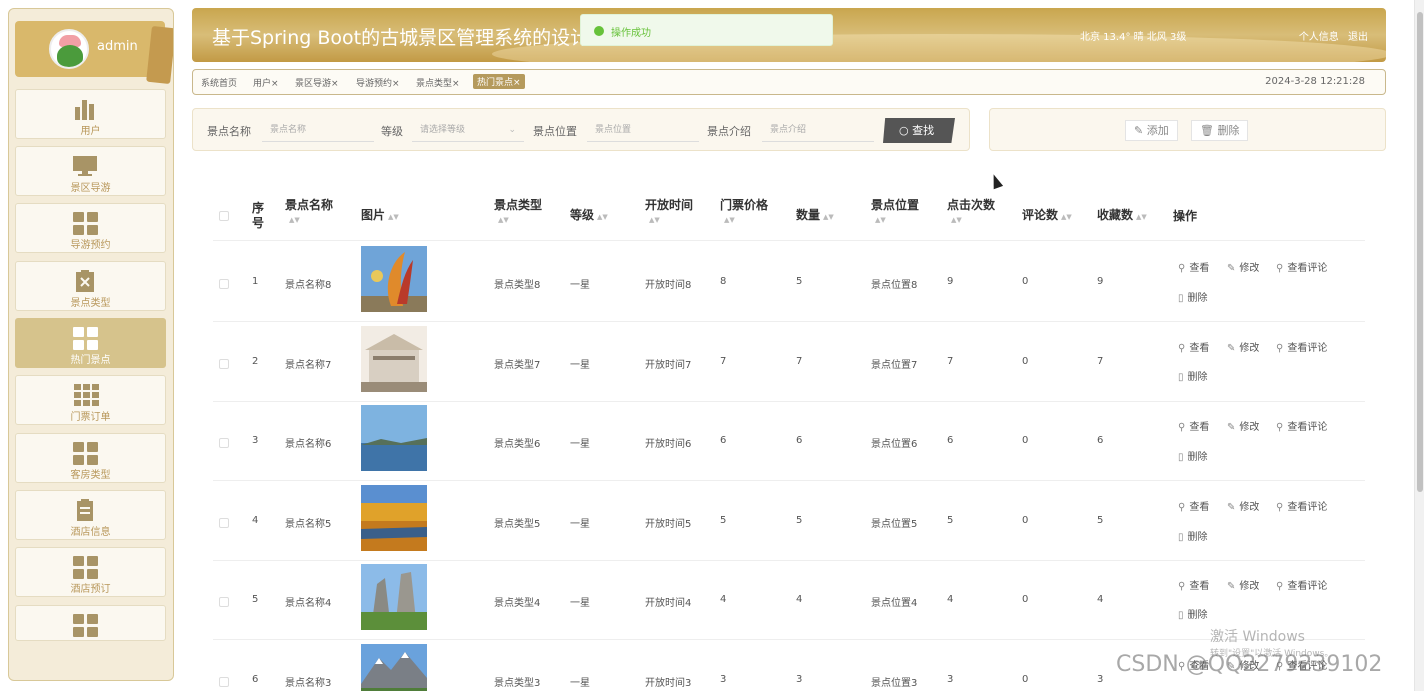  What do you see at coordinates (1025, 599) in the screenshot?
I see `cell-reviews: 0` at bounding box center [1025, 599].